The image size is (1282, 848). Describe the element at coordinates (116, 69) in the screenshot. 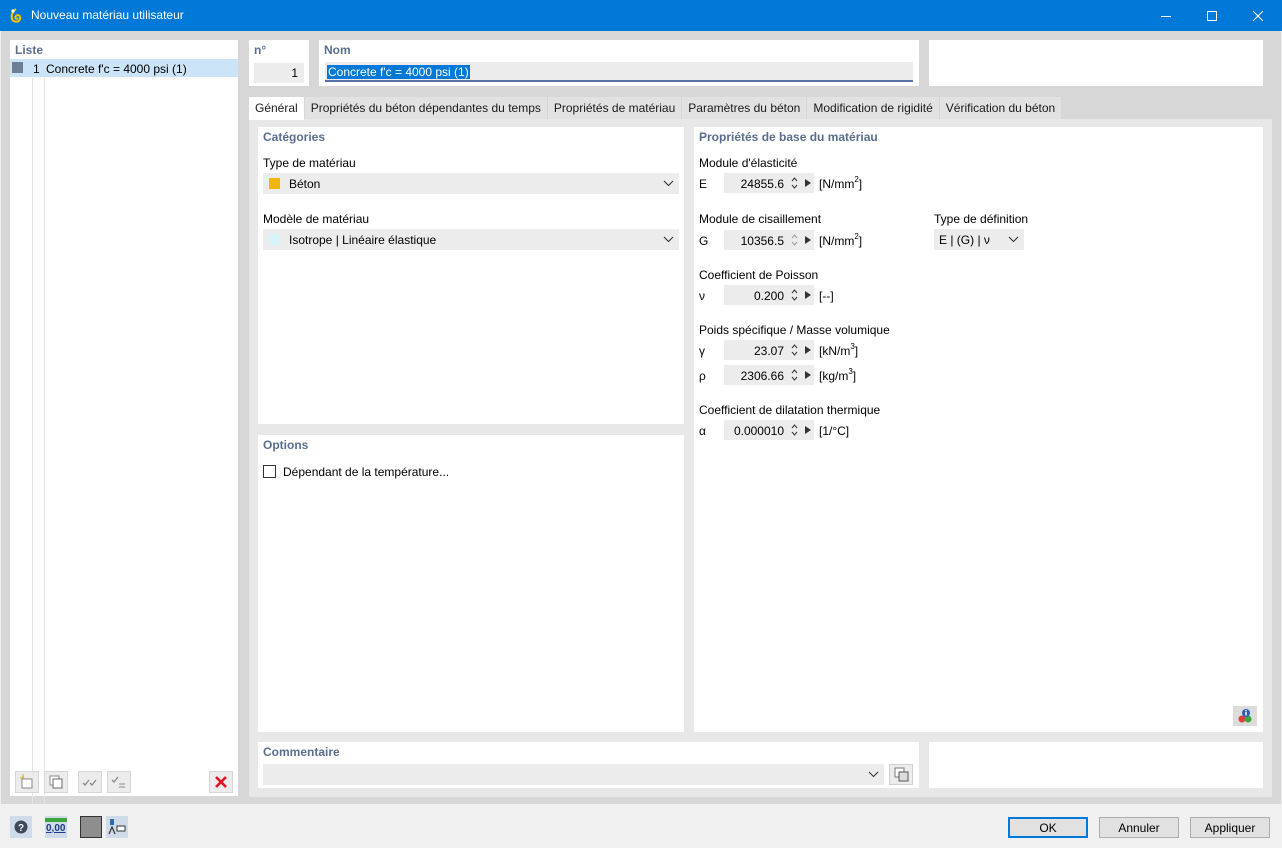

I see `list-item-name: Concrete f'c = 4000 psi (1)` at that location.